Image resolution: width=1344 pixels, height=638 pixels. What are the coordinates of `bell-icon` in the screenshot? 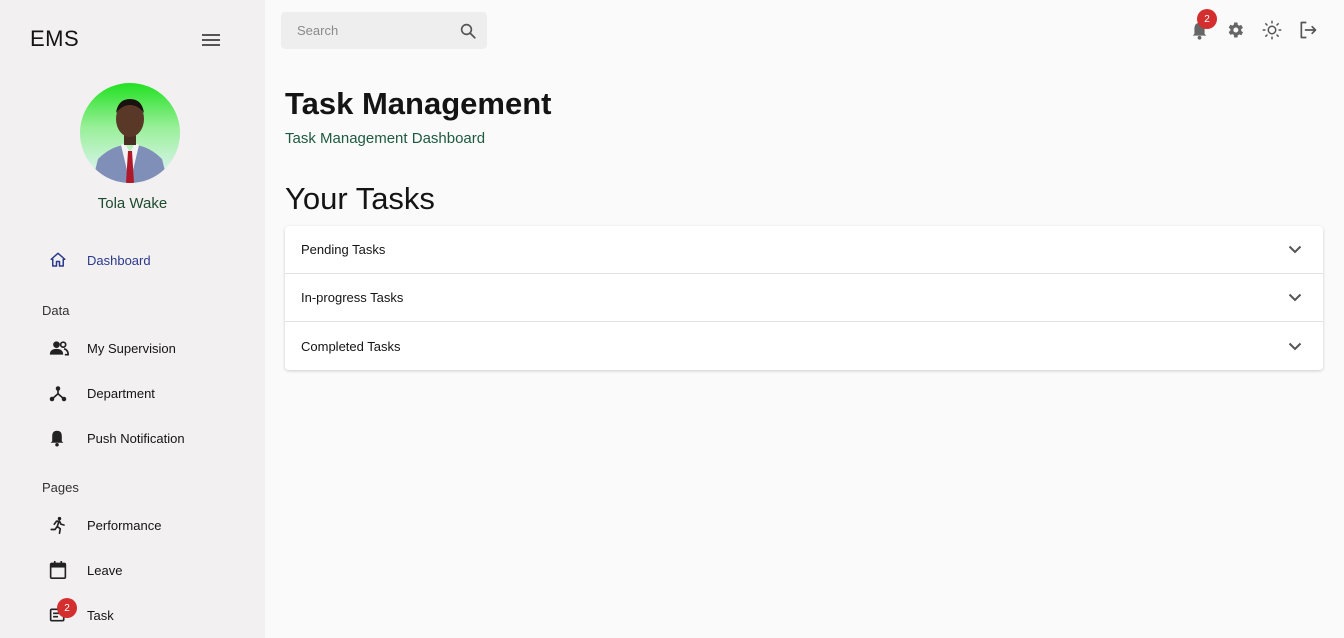 It's located at (59, 438).